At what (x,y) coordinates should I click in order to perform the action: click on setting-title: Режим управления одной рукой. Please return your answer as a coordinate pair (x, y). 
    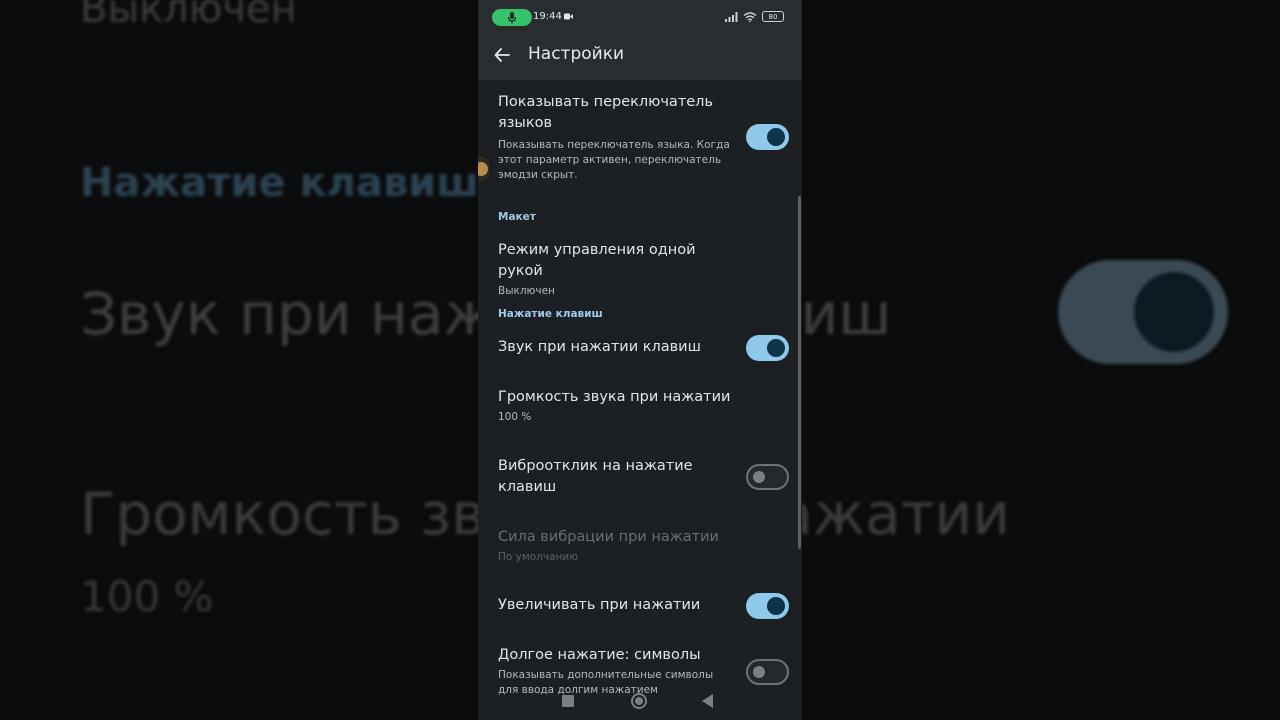
    Looking at the image, I should click on (597, 260).